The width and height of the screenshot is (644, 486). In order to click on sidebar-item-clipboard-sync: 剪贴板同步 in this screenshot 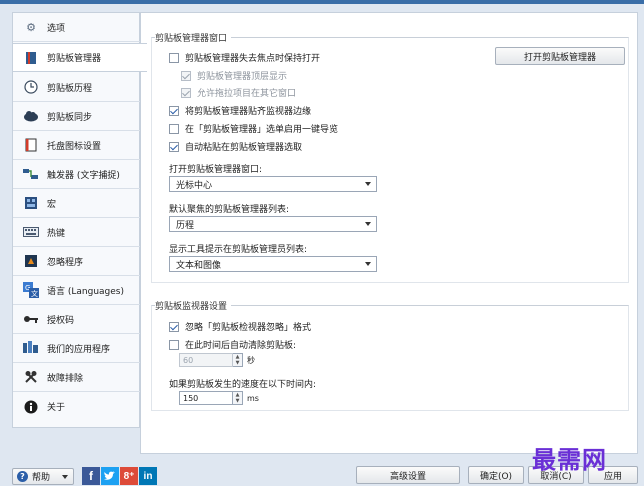, I will do `click(77, 116)`.